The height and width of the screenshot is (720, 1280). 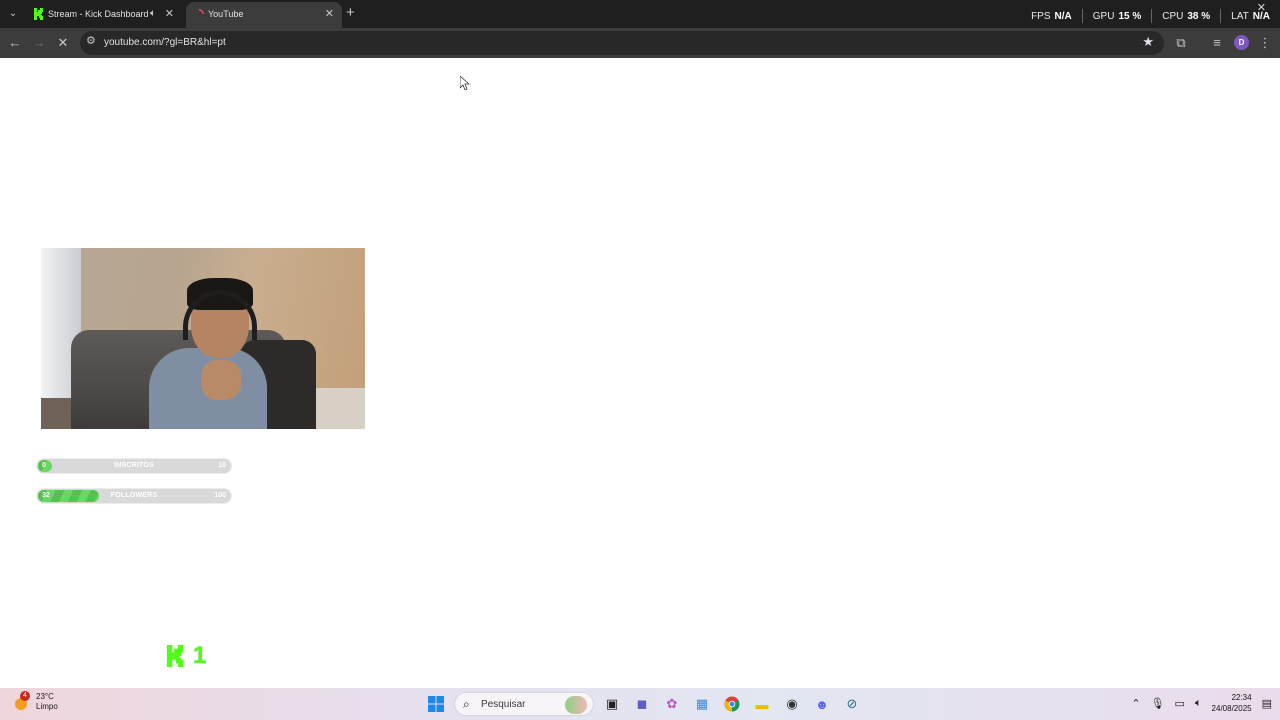 I want to click on goal-end-value: 100, so click(x=220, y=495).